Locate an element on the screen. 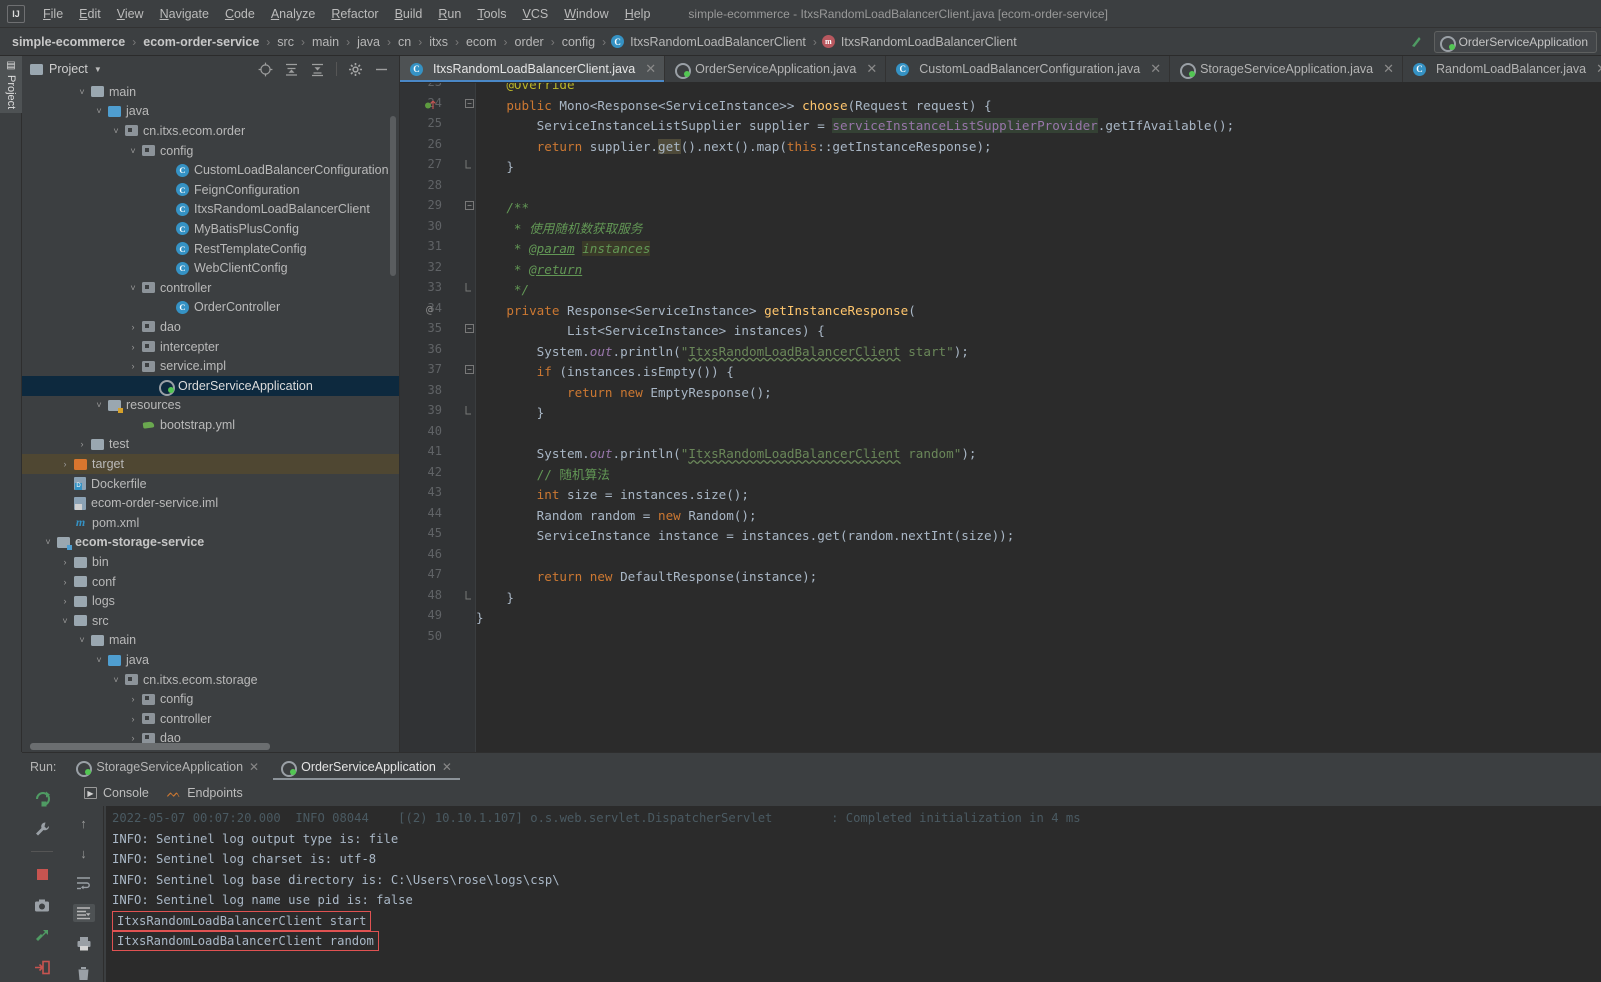 Image resolution: width=1601 pixels, height=982 pixels. gear-icon is located at coordinates (355, 69).